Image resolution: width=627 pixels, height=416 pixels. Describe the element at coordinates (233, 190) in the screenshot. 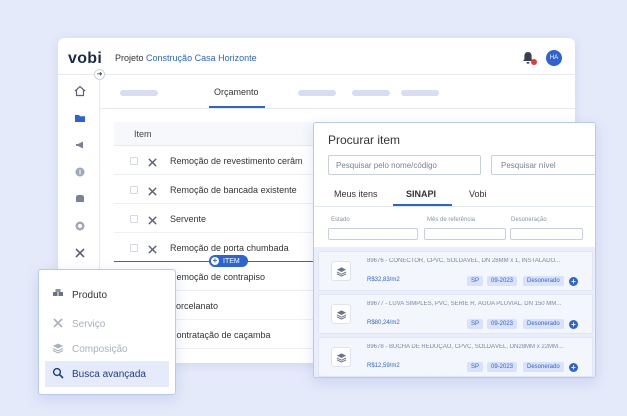

I see `row-label: Remoção de bancada existente` at that location.